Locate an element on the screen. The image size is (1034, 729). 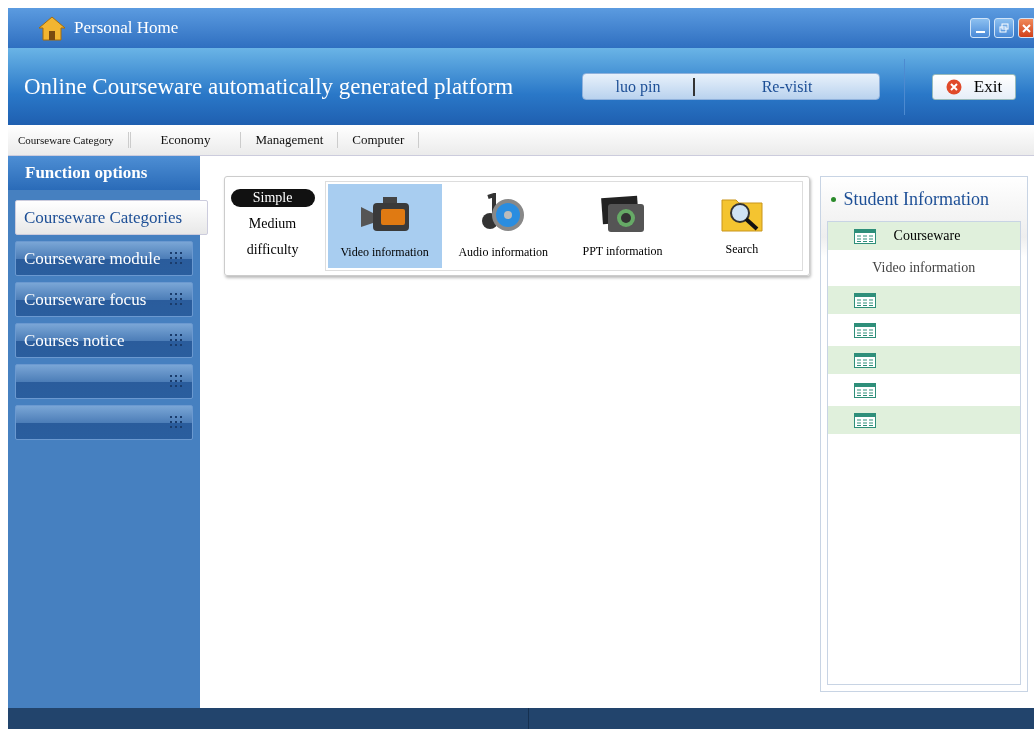
close-button is located at coordinates (1026, 28).